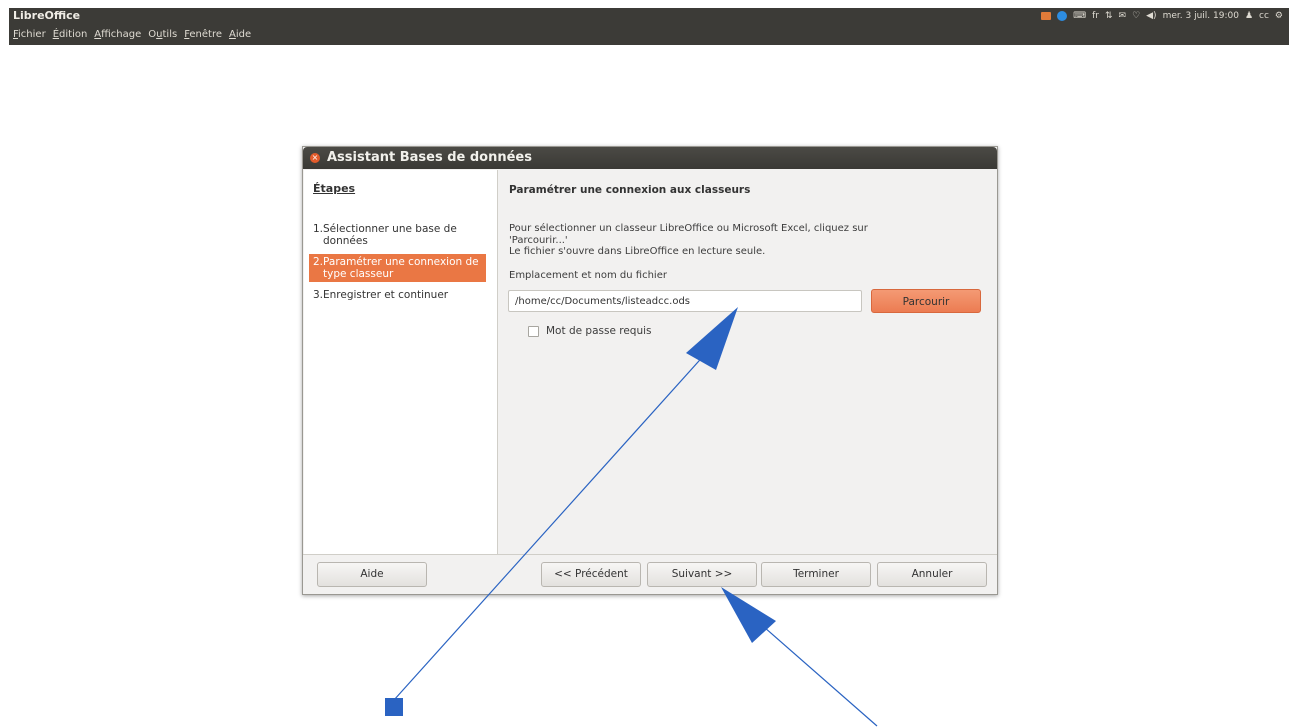  I want to click on menu-aide: Aide, so click(240, 34).